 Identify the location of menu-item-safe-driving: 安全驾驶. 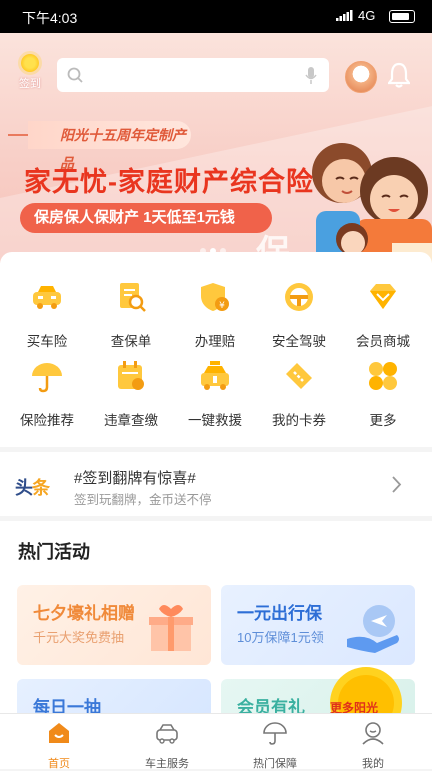
(299, 315).